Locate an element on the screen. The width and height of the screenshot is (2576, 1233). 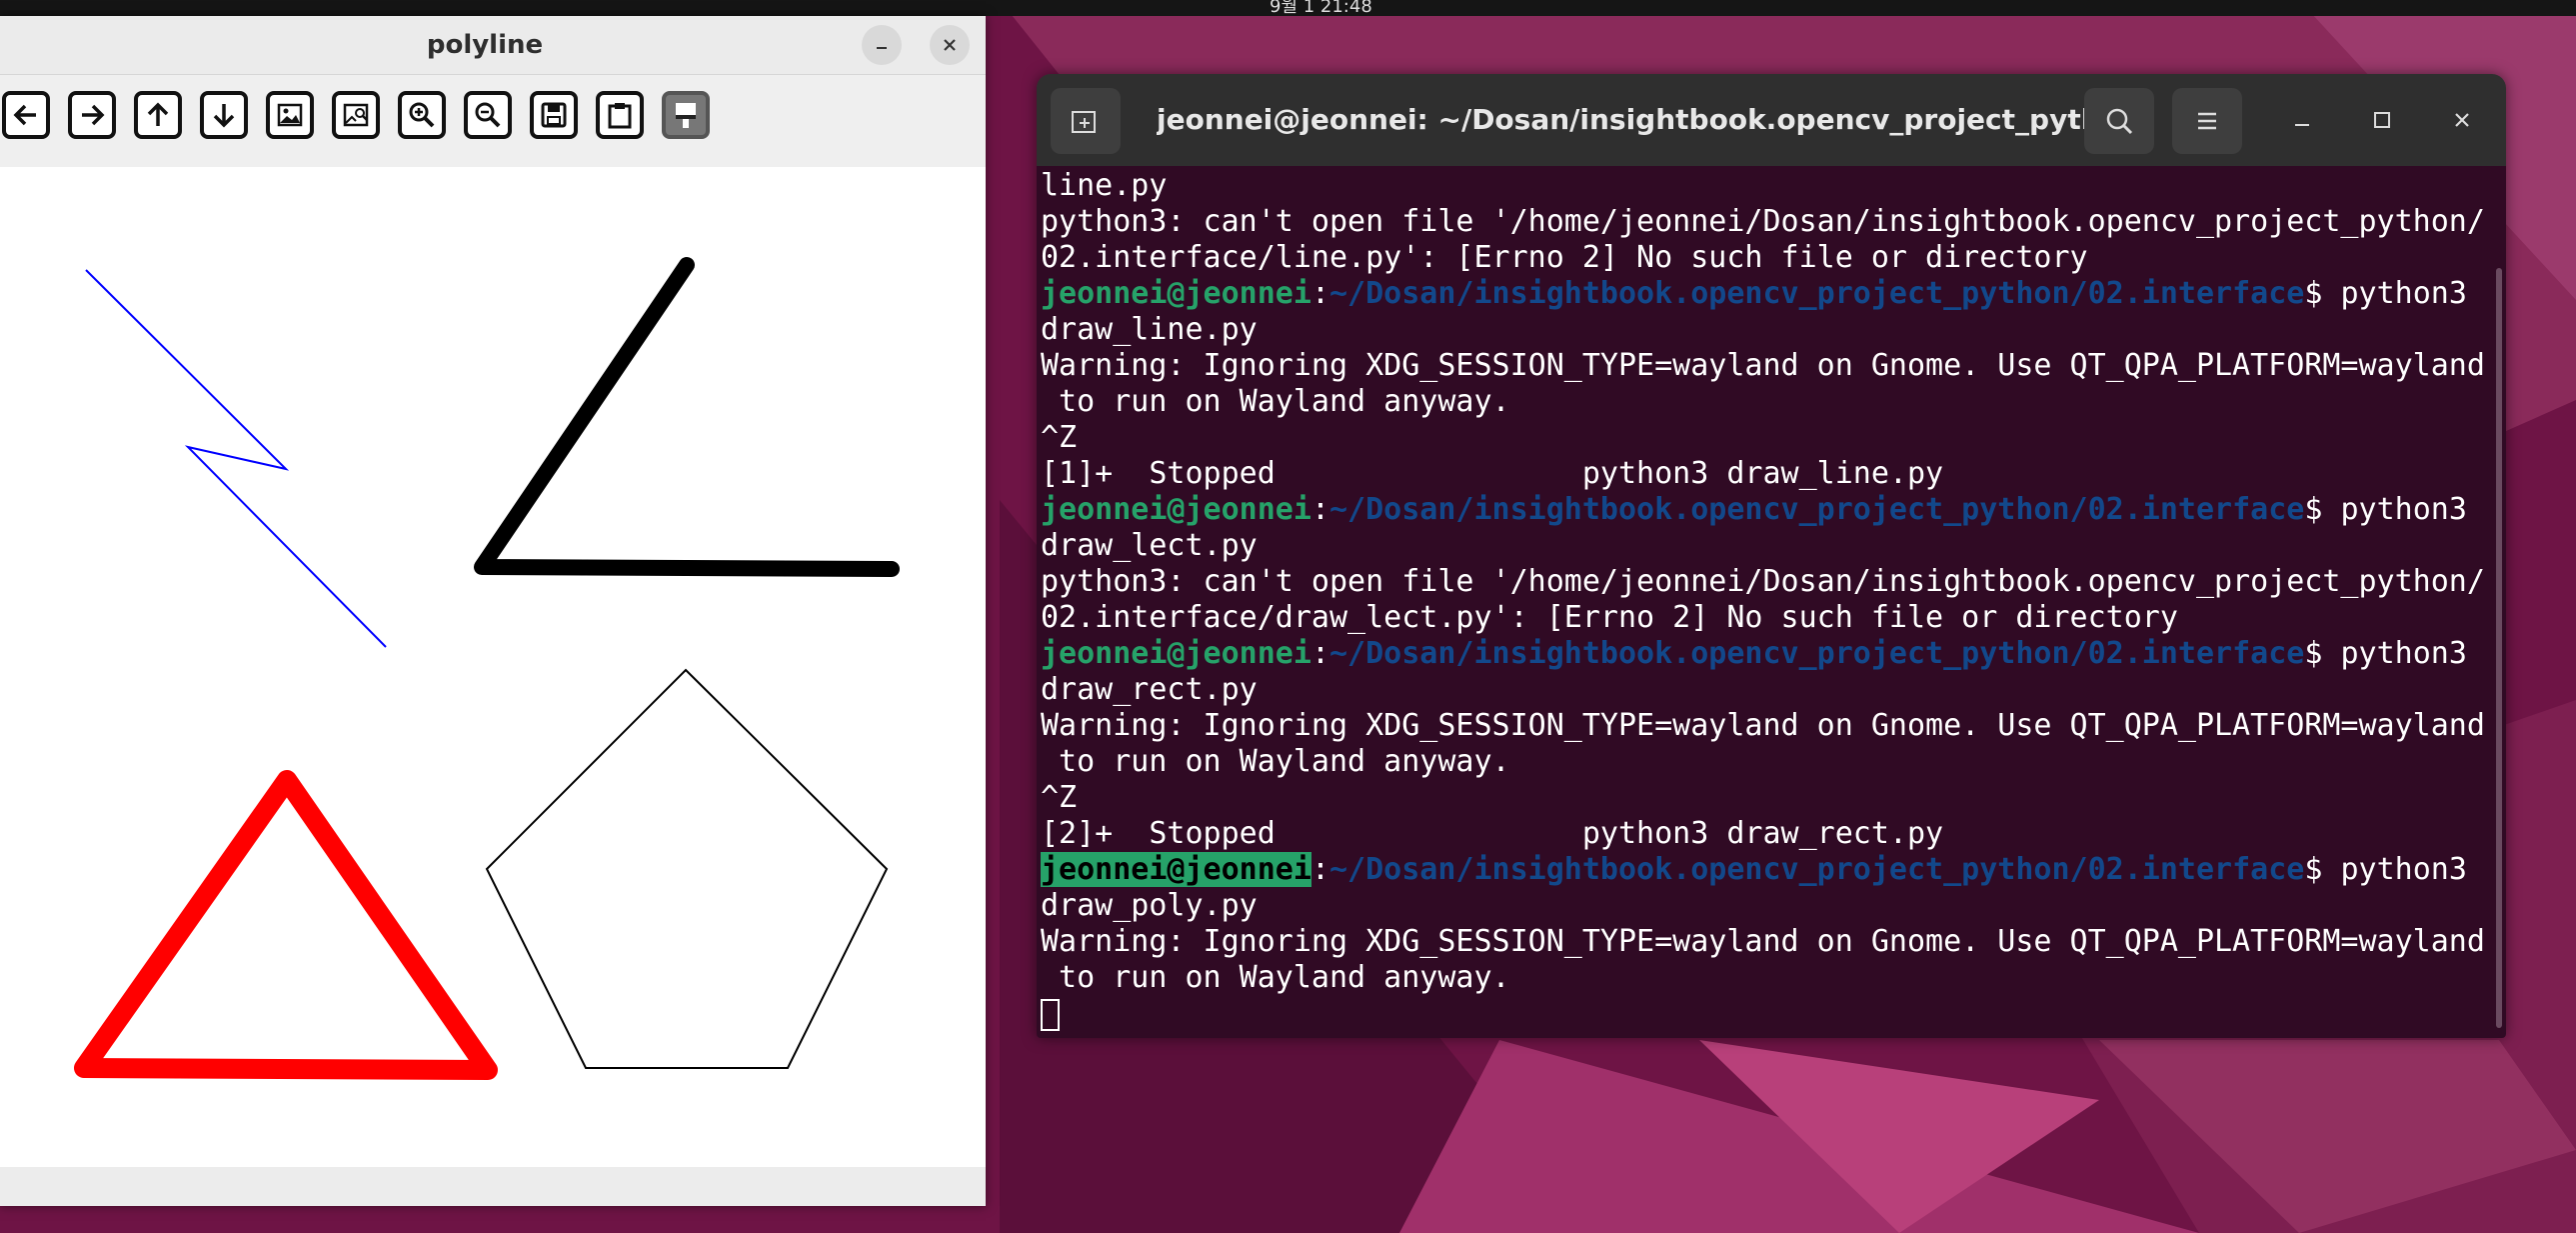
terminal-input-line is located at coordinates (1050, 1014).